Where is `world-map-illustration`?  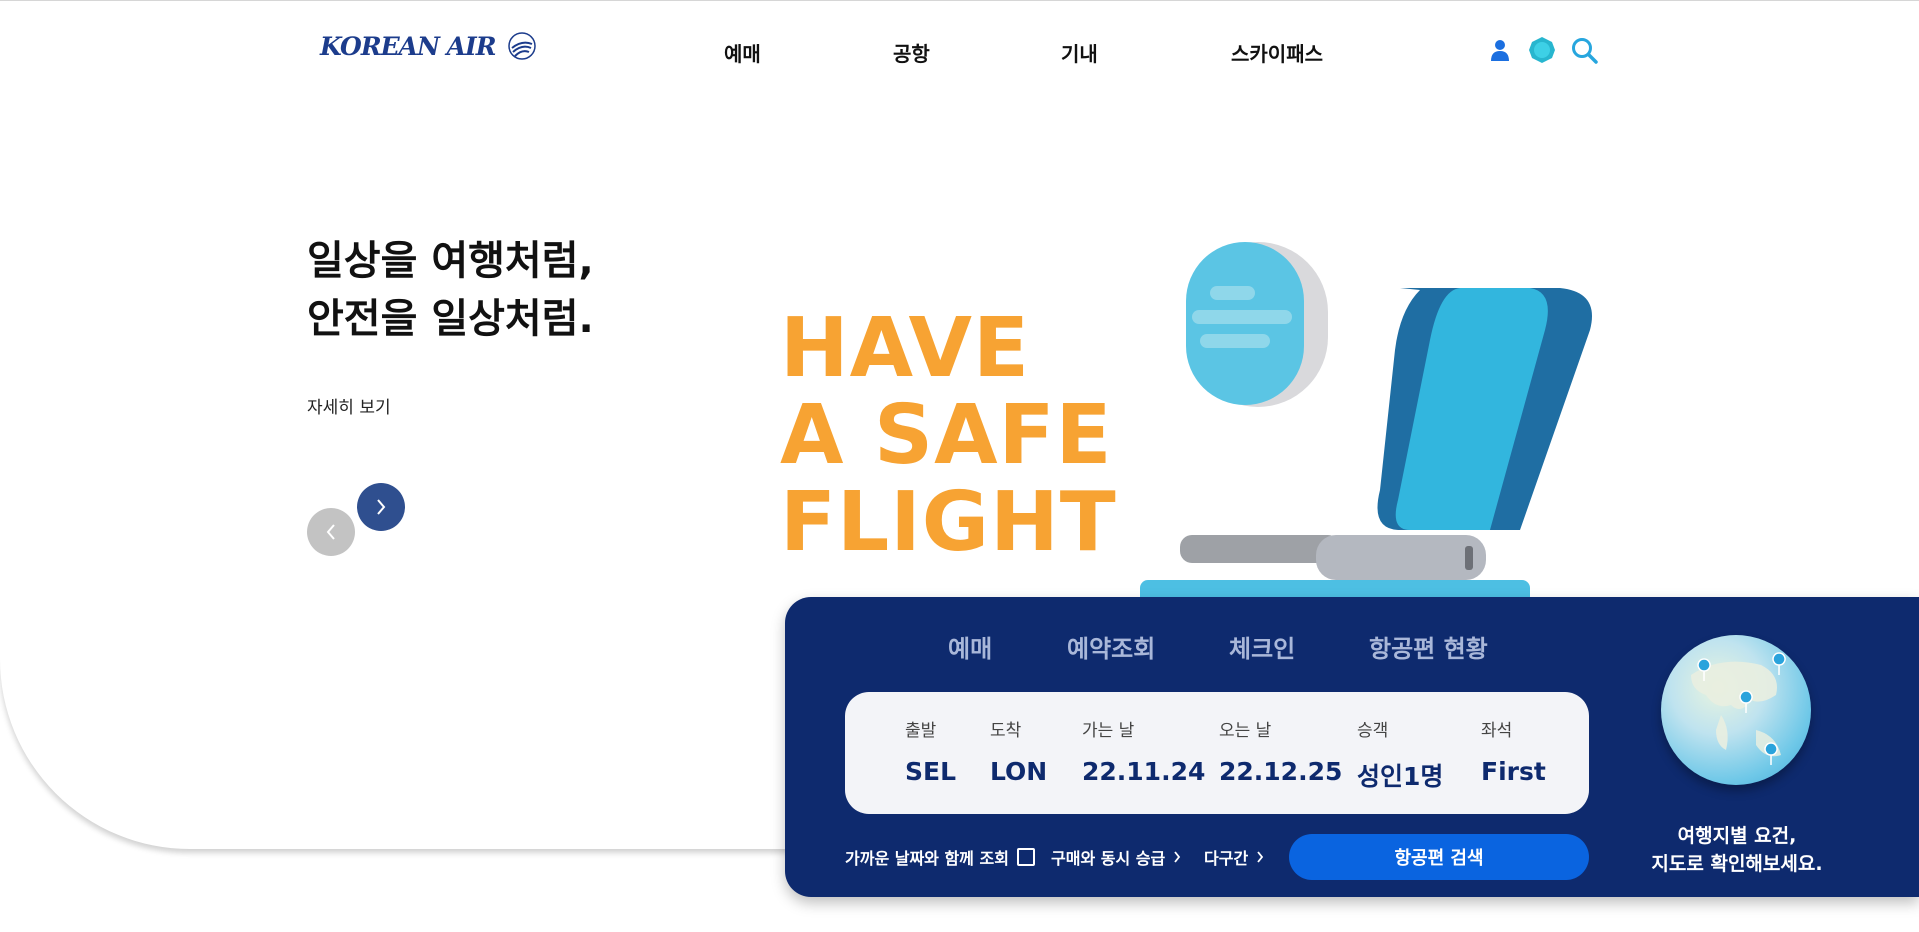 world-map-illustration is located at coordinates (1738, 709).